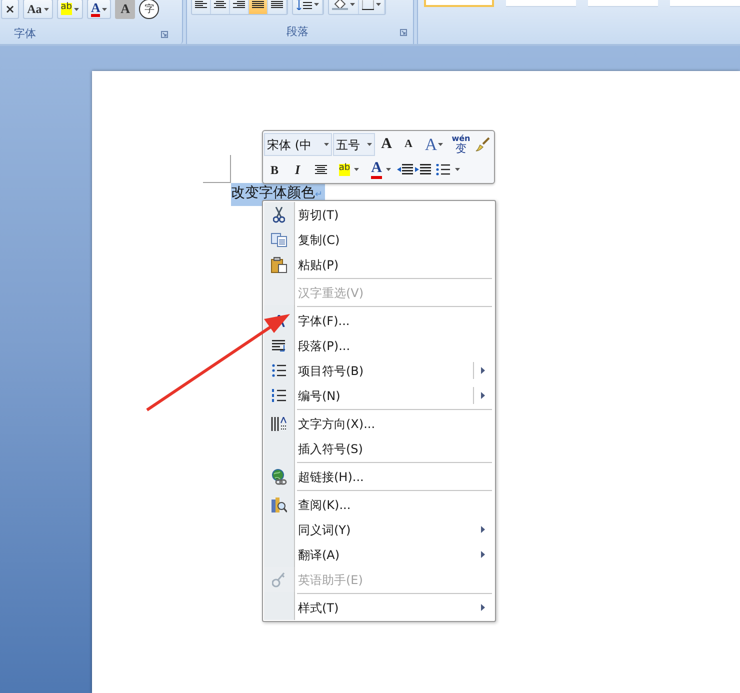 The image size is (740, 693). What do you see at coordinates (318, 215) in the screenshot?
I see `menu-label: 剪切(T)` at bounding box center [318, 215].